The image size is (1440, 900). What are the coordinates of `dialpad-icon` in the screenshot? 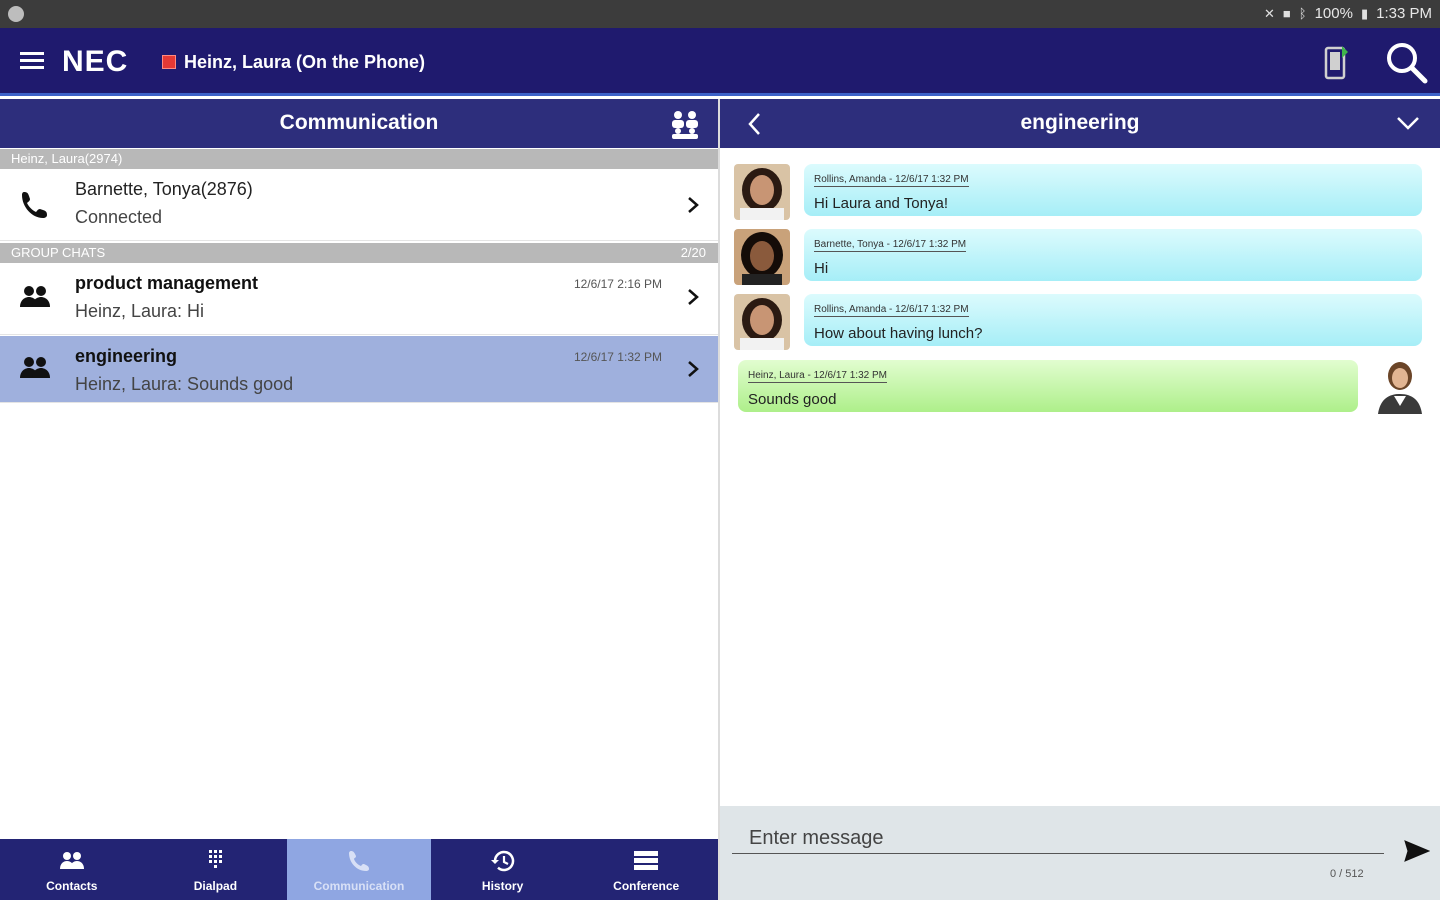 It's located at (216, 859).